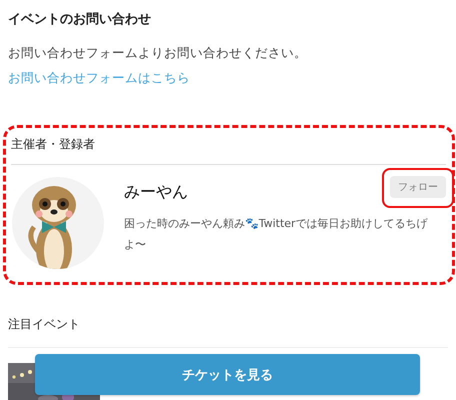 The height and width of the screenshot is (400, 456). I want to click on contact-text: お問い合わせフォームよりお問い合わせください。, so click(158, 53).